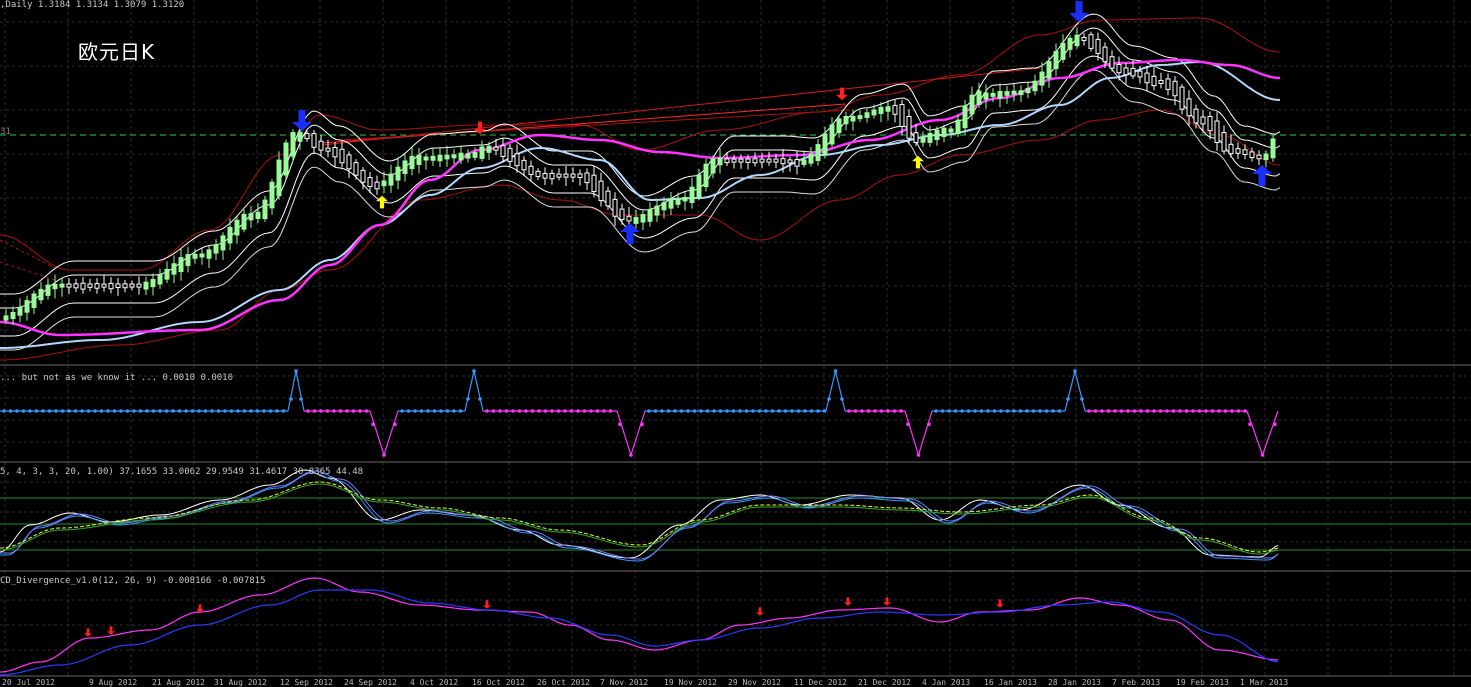 Image resolution: width=1471 pixels, height=687 pixels. Describe the element at coordinates (639, 632) in the screenshot. I see `macd-signal` at that location.